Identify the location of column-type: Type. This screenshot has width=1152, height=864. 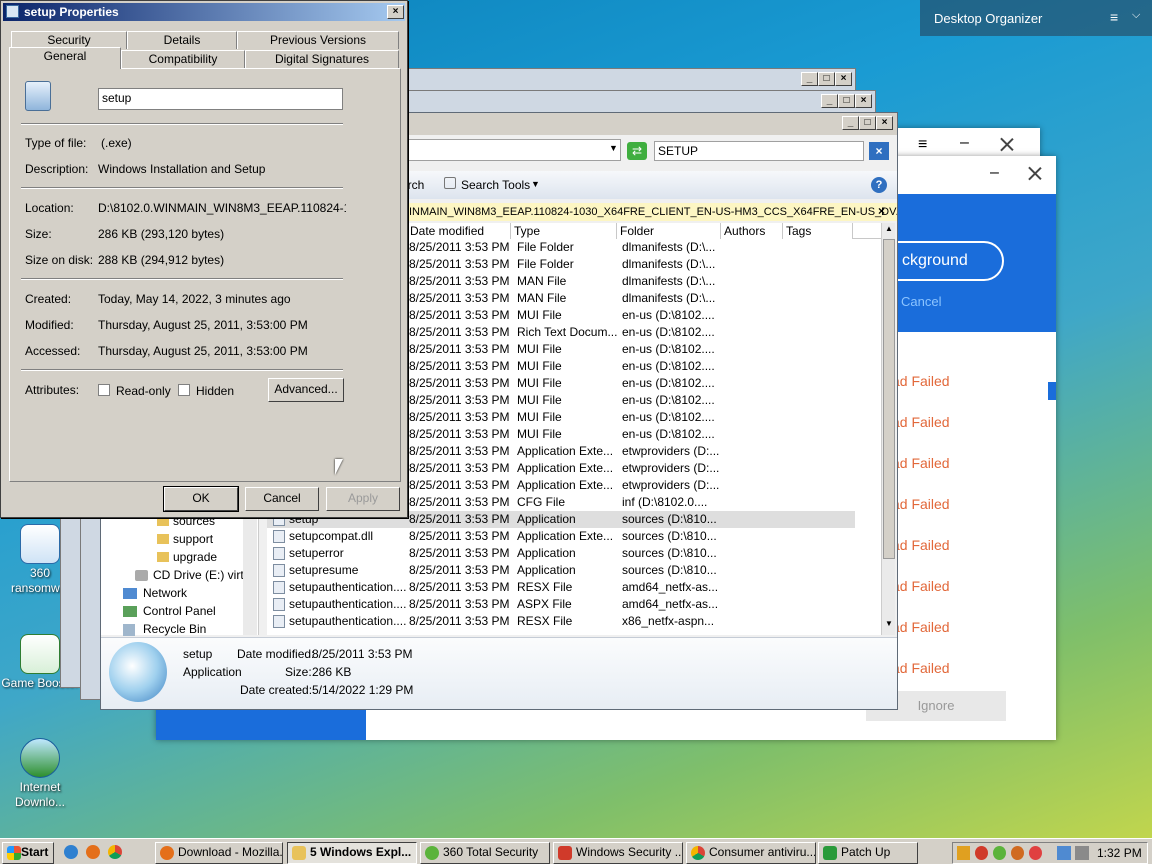
(564, 231).